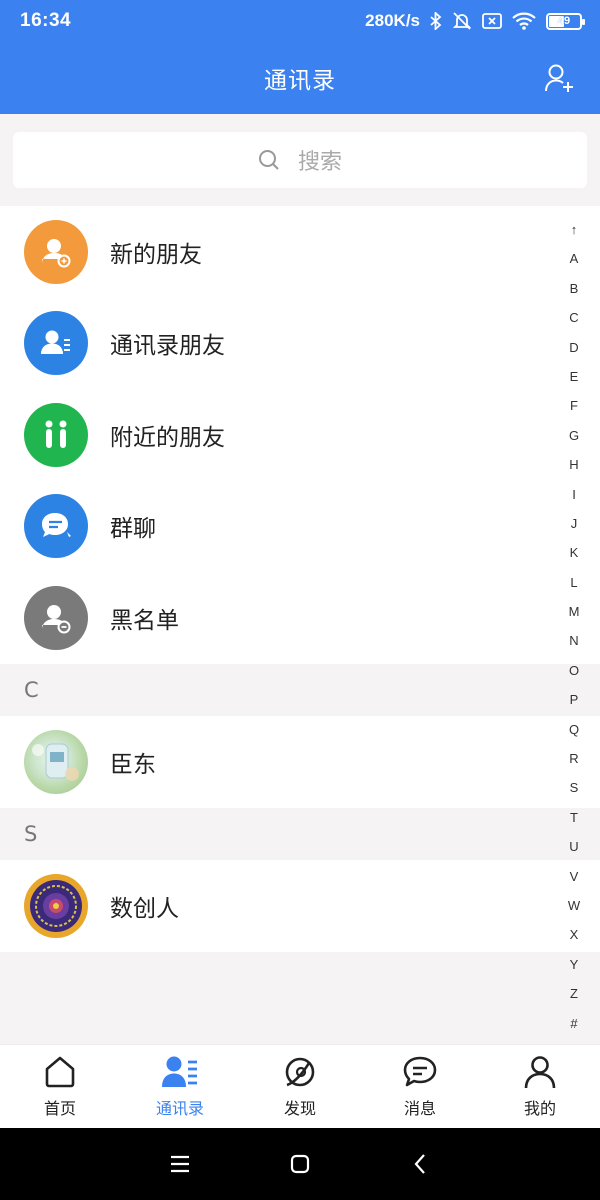 The width and height of the screenshot is (600, 1200). What do you see at coordinates (574, 494) in the screenshot?
I see `alpha-index-letter: I` at bounding box center [574, 494].